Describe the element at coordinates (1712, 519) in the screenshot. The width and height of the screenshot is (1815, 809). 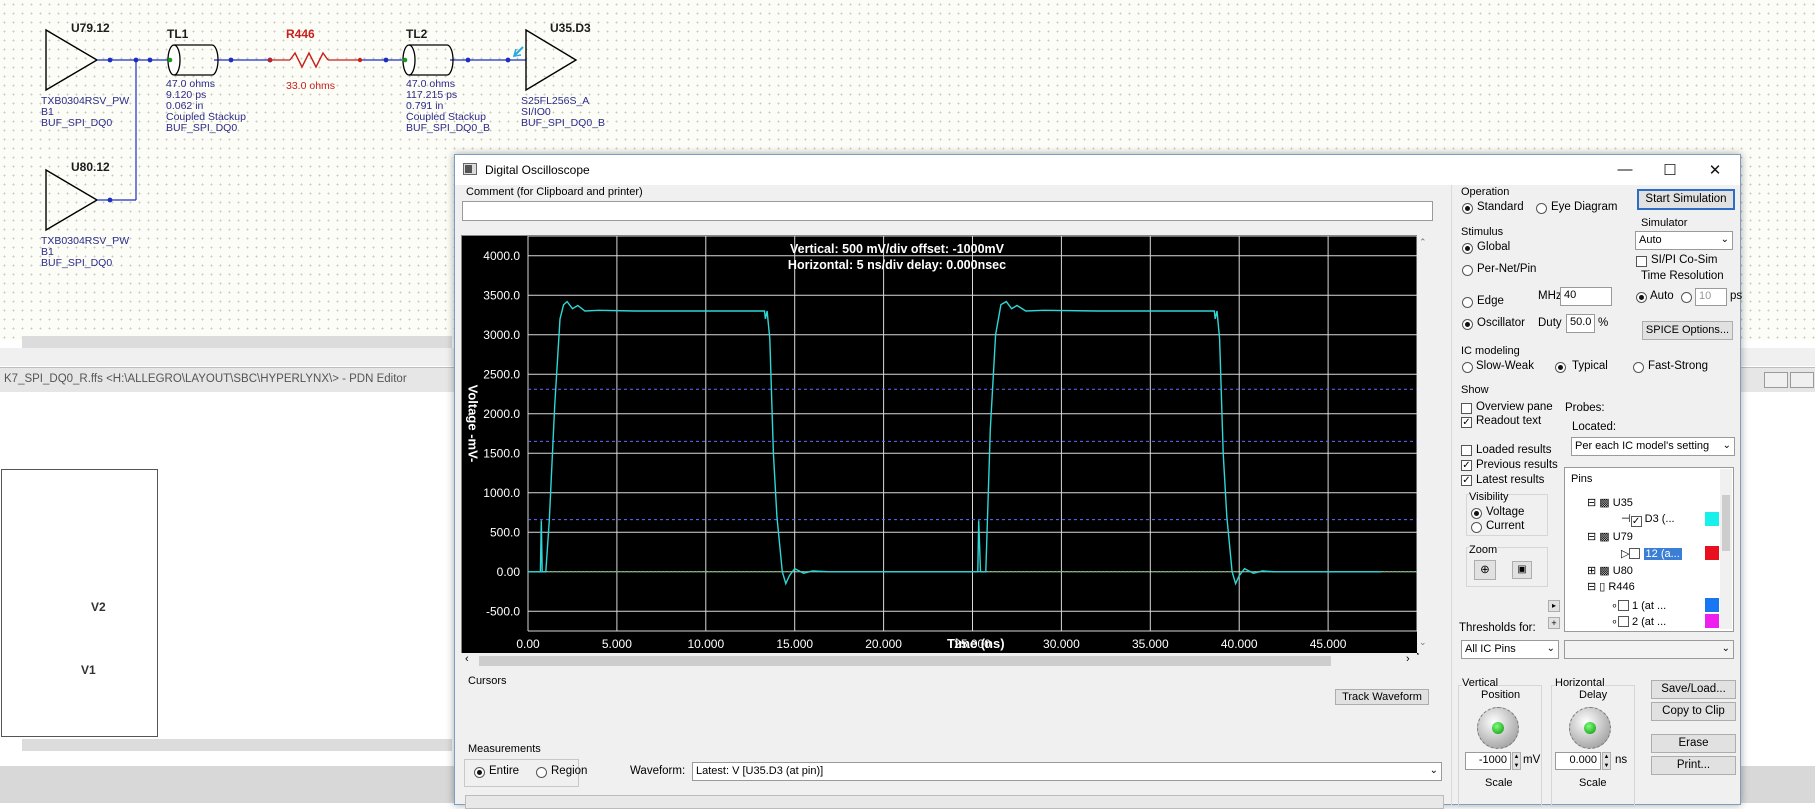
I see `probe-color-cyan` at that location.